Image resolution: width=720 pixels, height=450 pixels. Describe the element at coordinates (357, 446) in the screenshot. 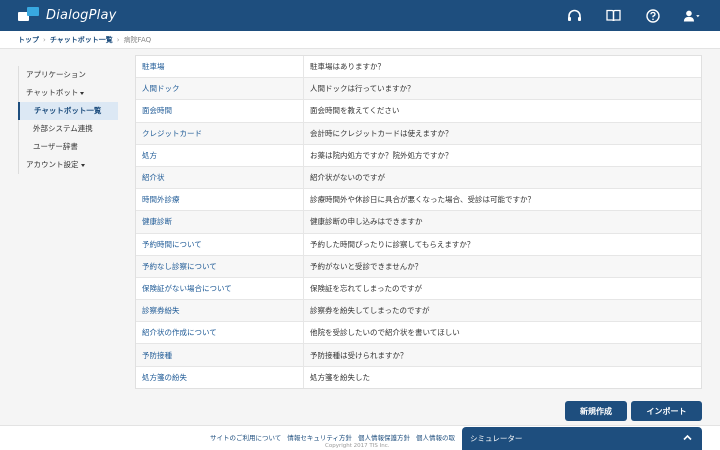

I see `copyright: Copyright 2017 TIS Inc.` at that location.